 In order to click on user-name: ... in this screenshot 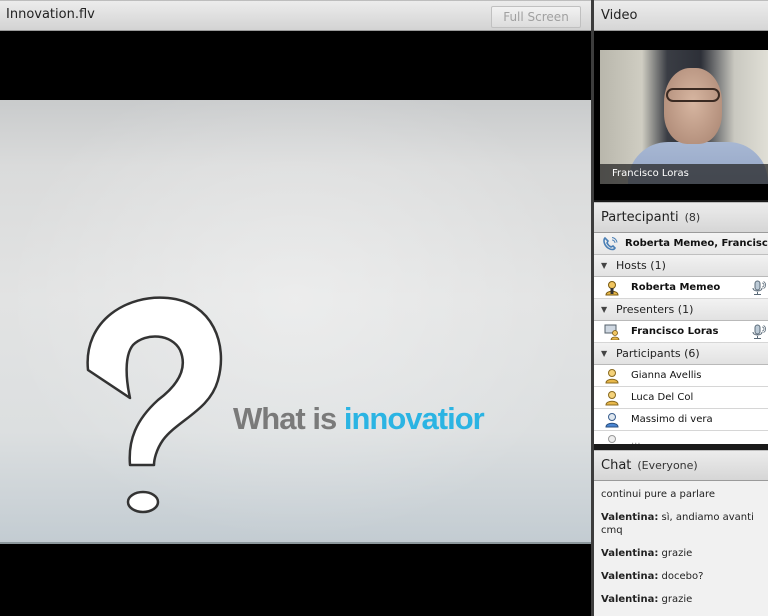, I will do `click(636, 440)`.